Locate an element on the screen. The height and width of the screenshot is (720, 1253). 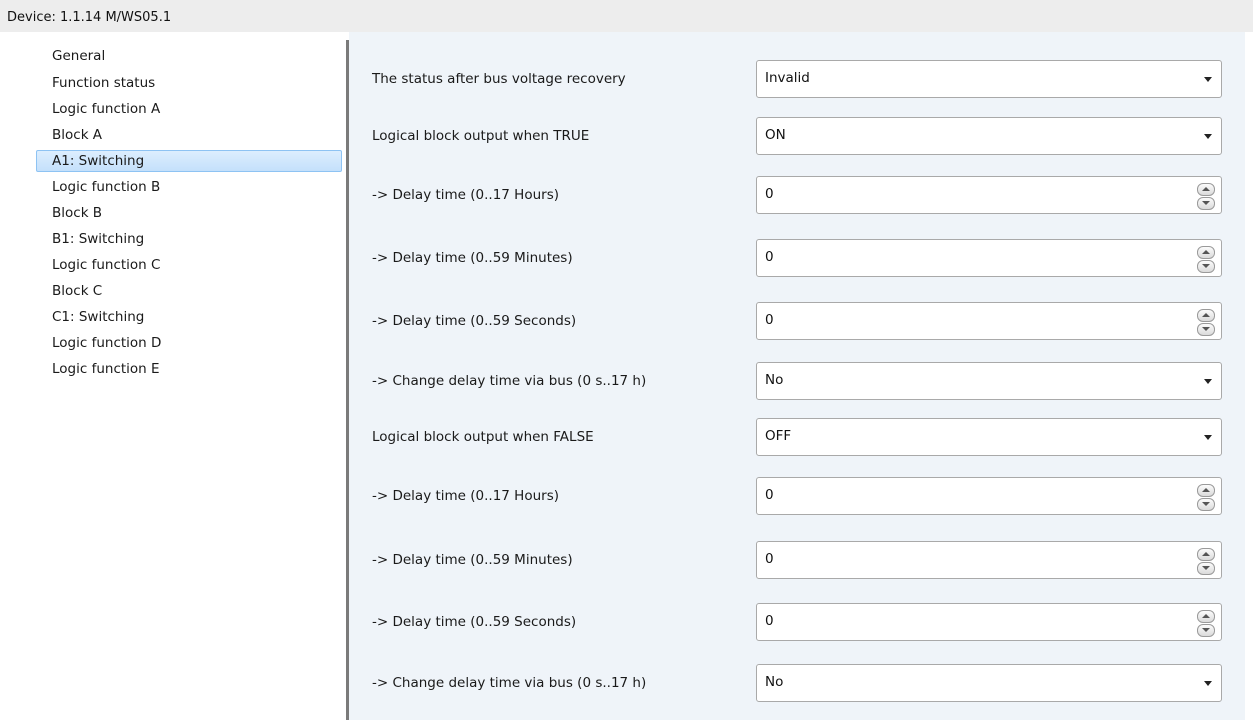
param-label-true-change-delay-bus: -> Change delay time via bus (0 s..17 h) is located at coordinates (509, 381).